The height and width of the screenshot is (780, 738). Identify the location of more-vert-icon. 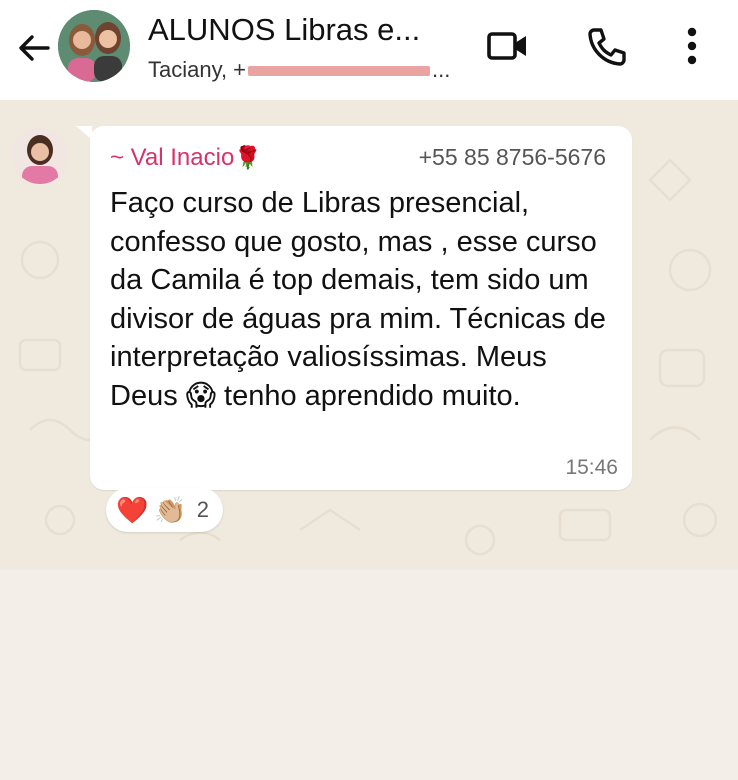
(692, 46).